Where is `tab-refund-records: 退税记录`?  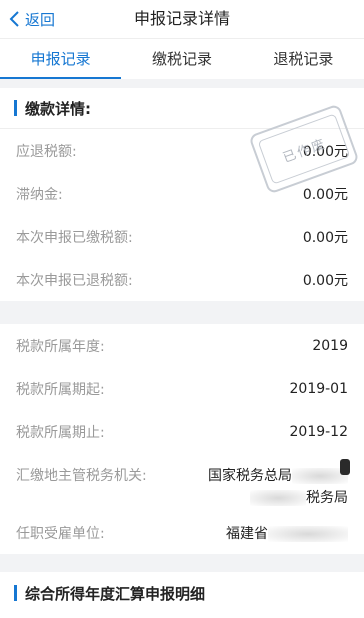
tab-refund-records: 退税记录 is located at coordinates (303, 59).